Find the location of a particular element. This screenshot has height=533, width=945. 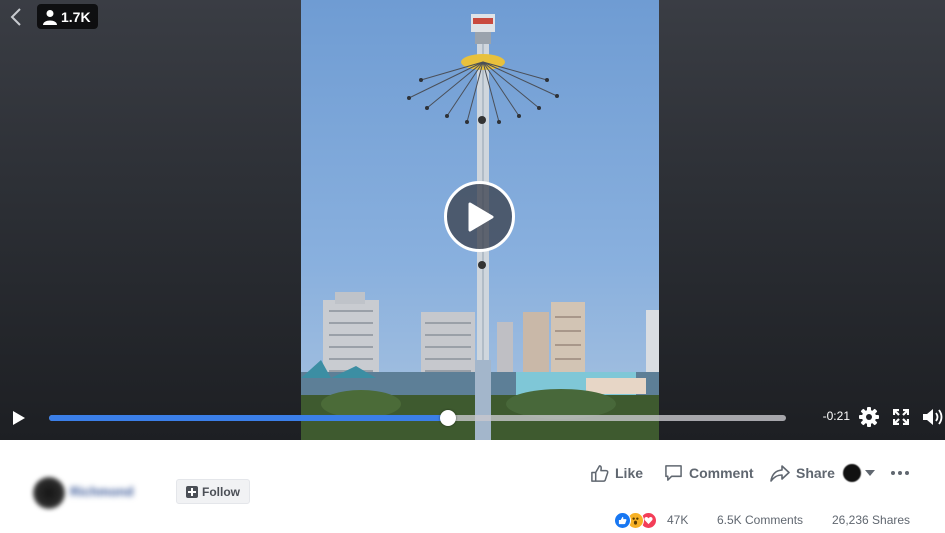

comment-icon is located at coordinates (673, 473).